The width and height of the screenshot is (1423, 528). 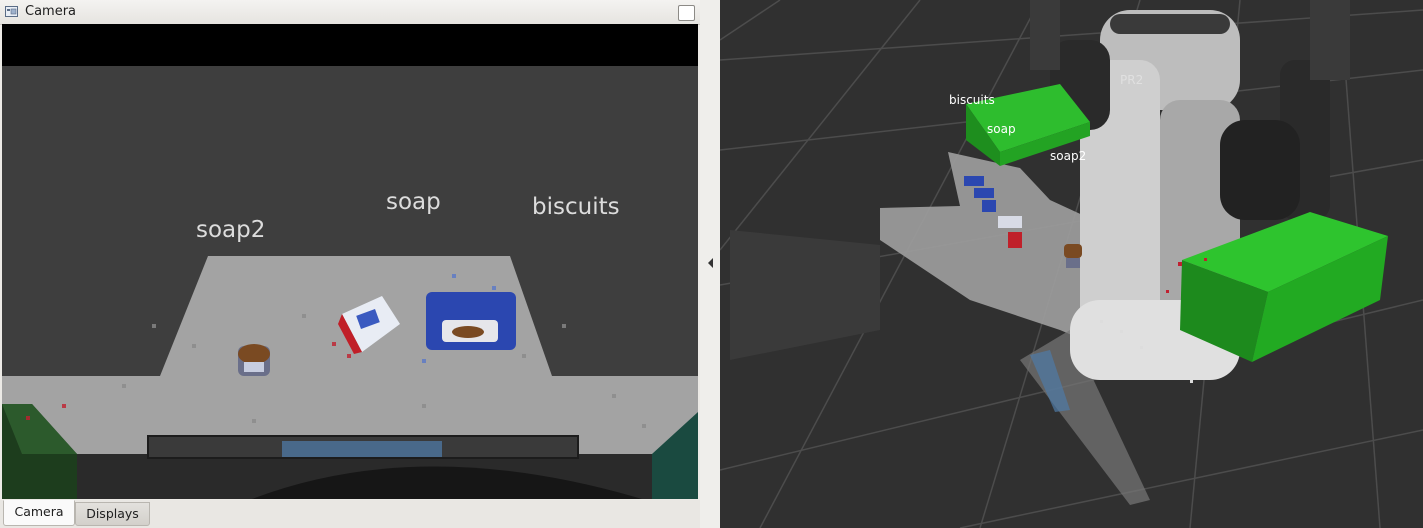 What do you see at coordinates (254, 360) in the screenshot?
I see `soap2-object` at bounding box center [254, 360].